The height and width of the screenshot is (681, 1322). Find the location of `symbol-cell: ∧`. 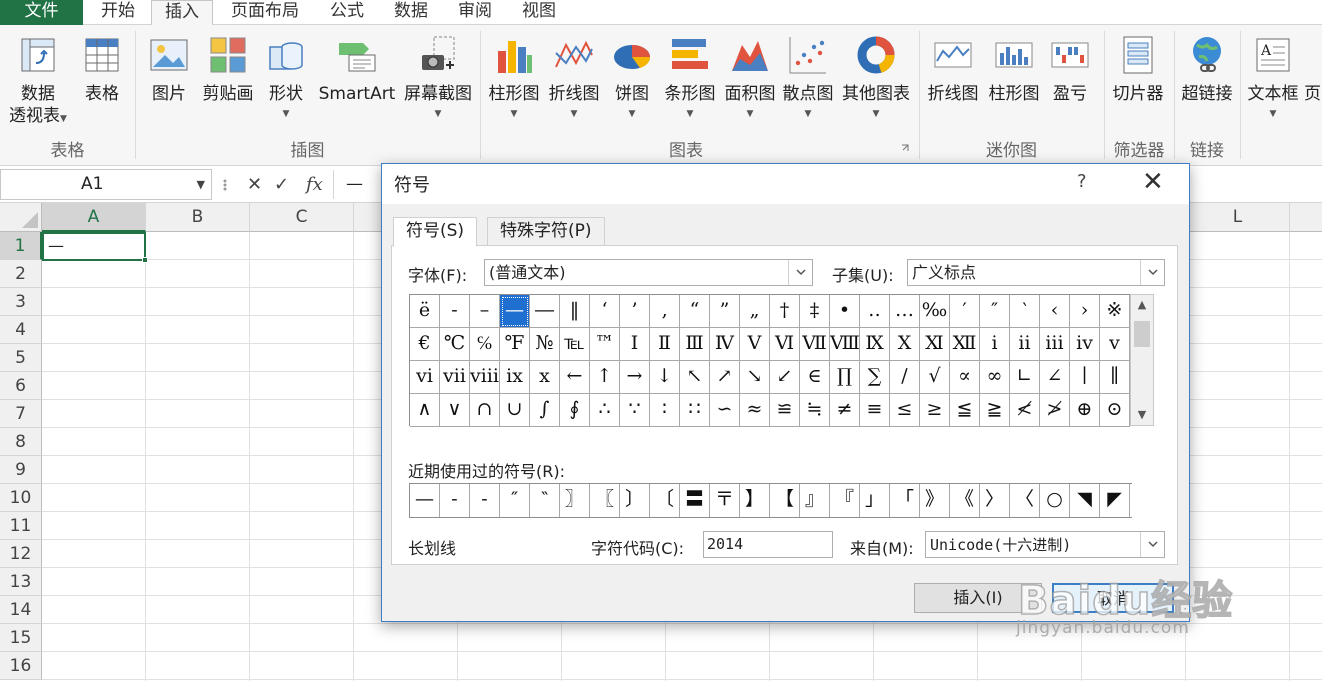

symbol-cell: ∧ is located at coordinates (425, 410).